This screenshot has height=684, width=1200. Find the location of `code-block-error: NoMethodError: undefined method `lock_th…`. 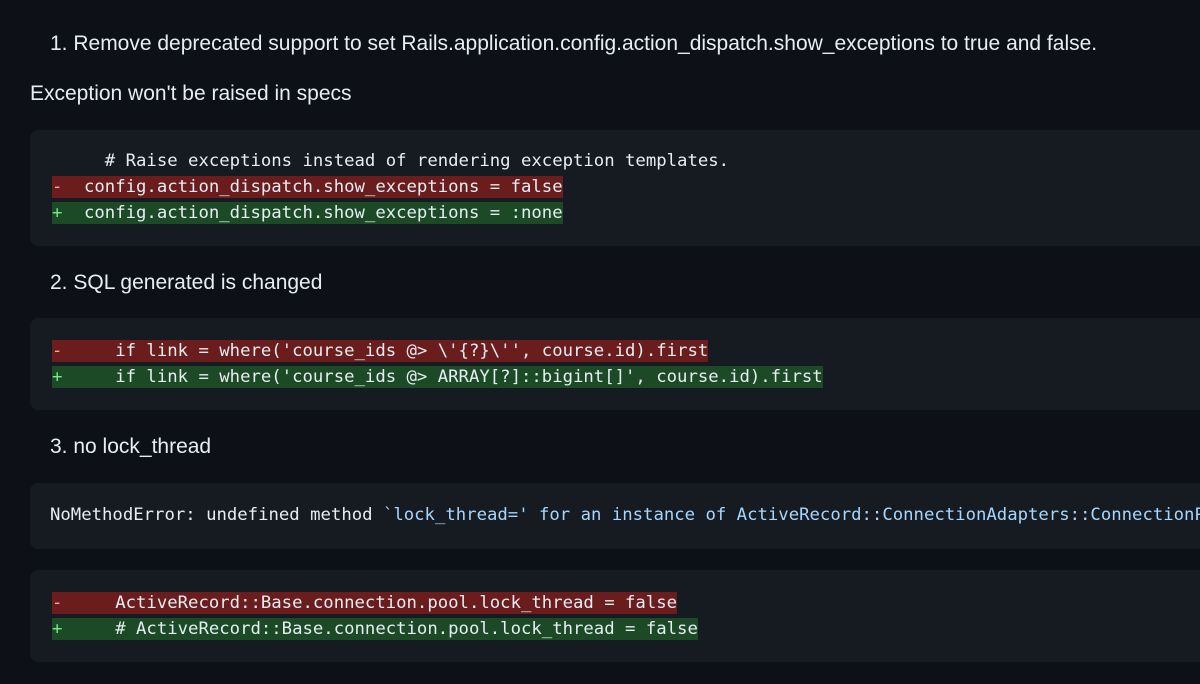

code-block-error: NoMethodError: undefined method `lock_th… is located at coordinates (615, 516).